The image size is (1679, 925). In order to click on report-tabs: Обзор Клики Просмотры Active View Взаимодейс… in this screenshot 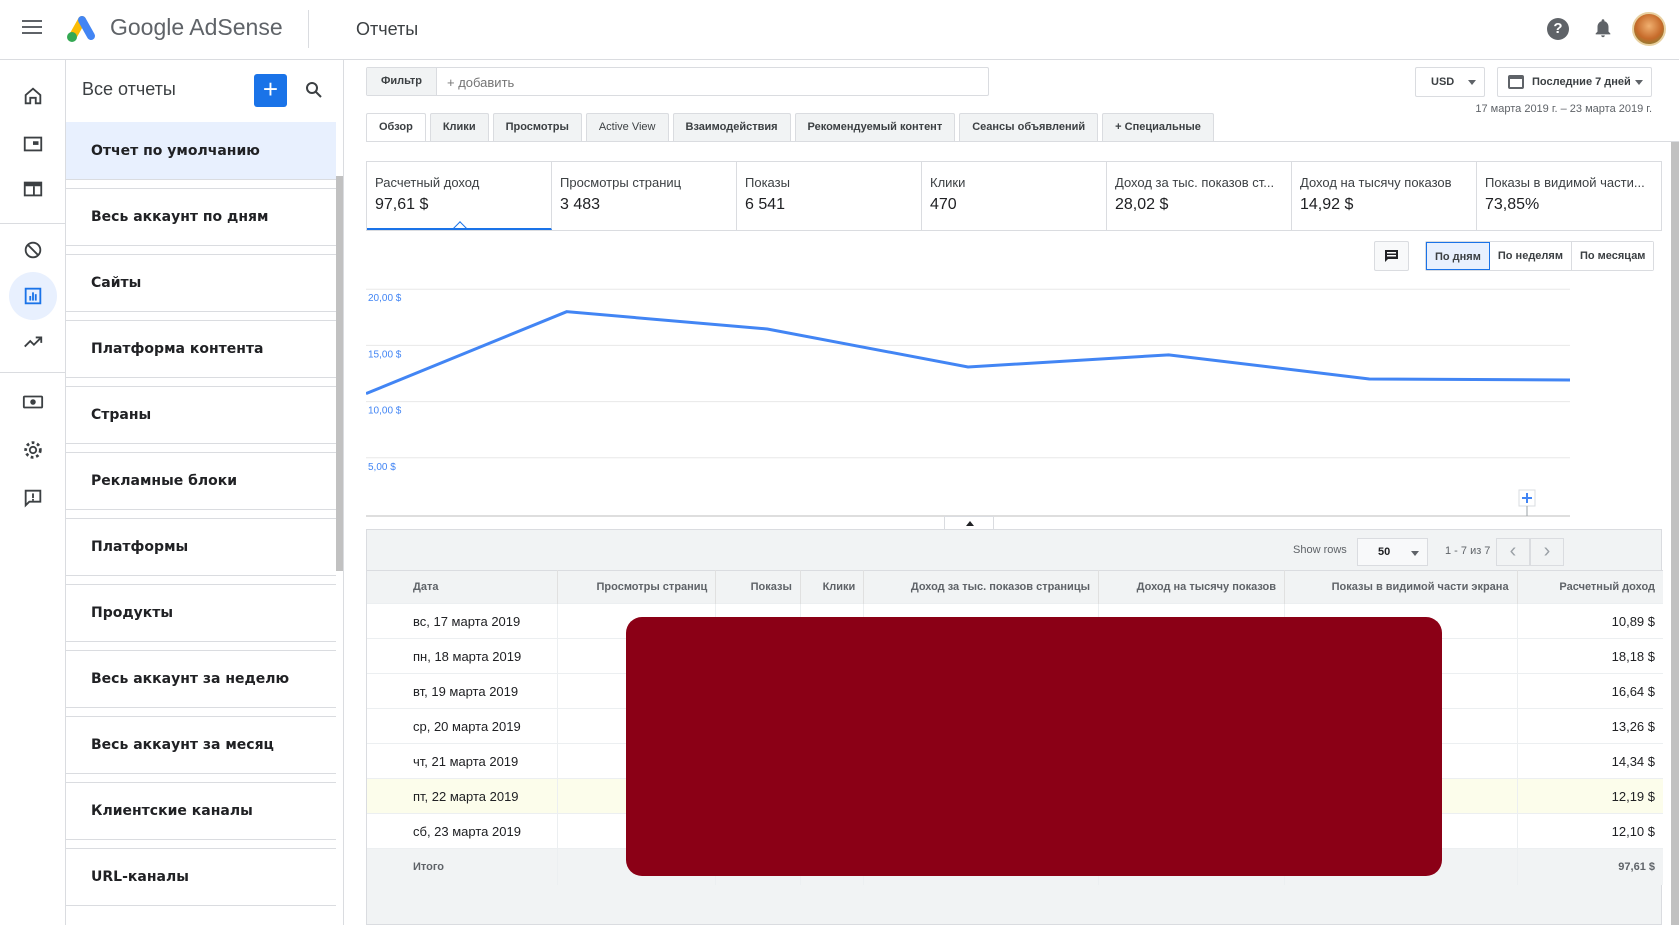, I will do `click(792, 127)`.